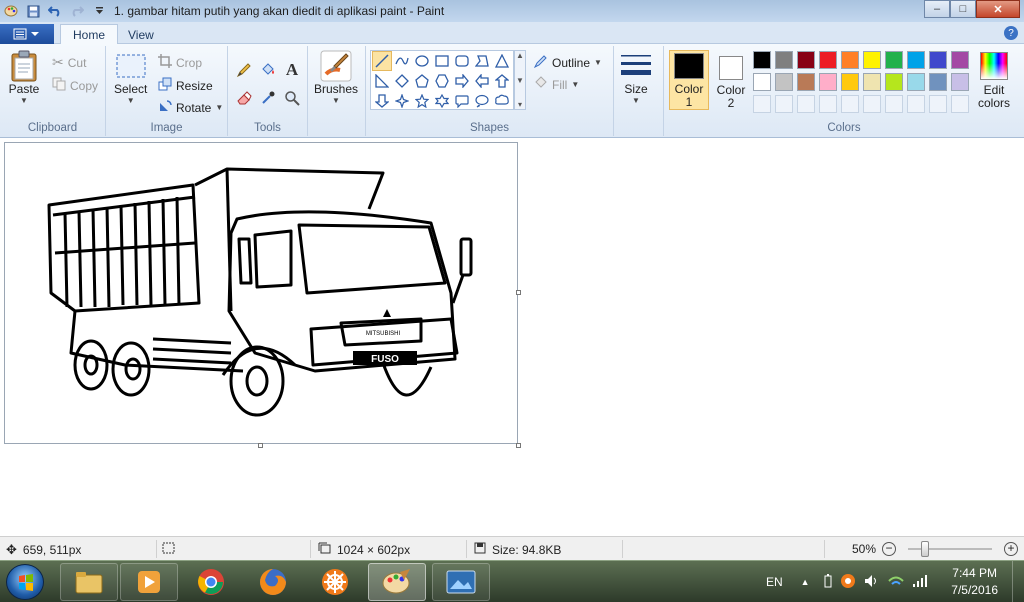 The height and width of the screenshot is (602, 1024). What do you see at coordinates (1011, 33) in the screenshot?
I see `help-icon: ?` at bounding box center [1011, 33].